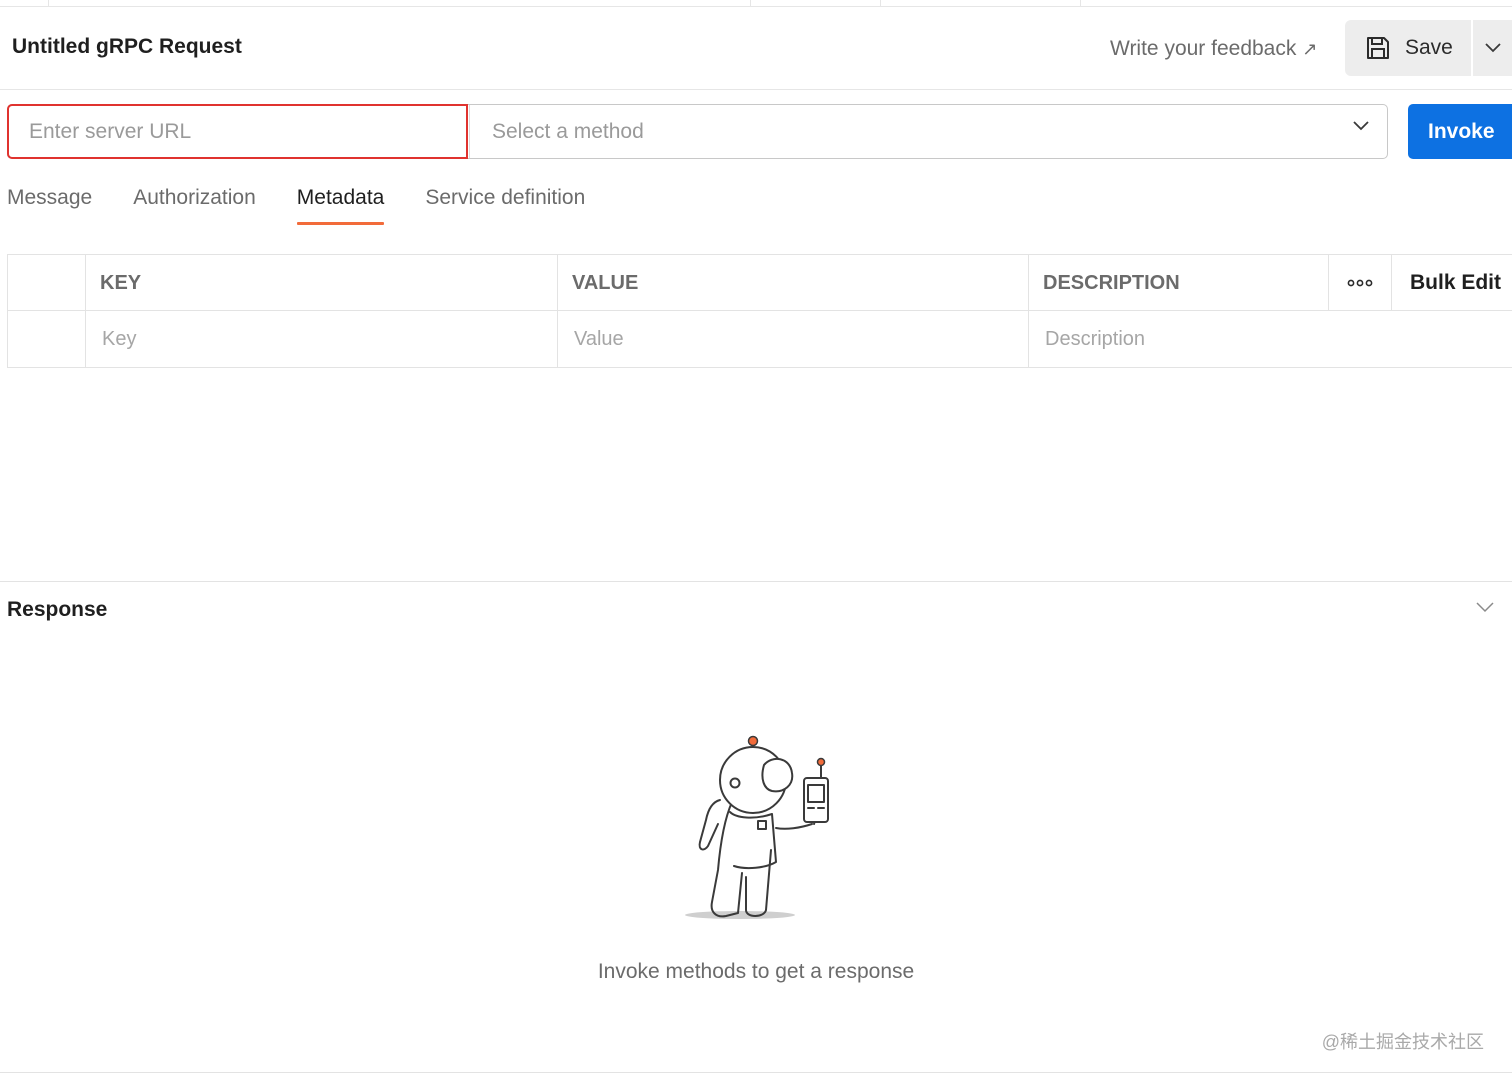 This screenshot has height=1077, width=1512. I want to click on bulk-edit-button: Bulk Edit, so click(1451, 283).